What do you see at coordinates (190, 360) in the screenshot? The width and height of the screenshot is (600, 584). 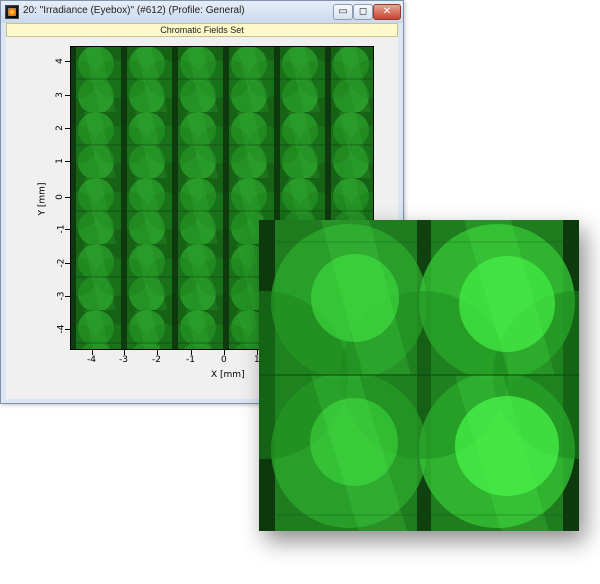 I see `x-tick-label: -1` at bounding box center [190, 360].